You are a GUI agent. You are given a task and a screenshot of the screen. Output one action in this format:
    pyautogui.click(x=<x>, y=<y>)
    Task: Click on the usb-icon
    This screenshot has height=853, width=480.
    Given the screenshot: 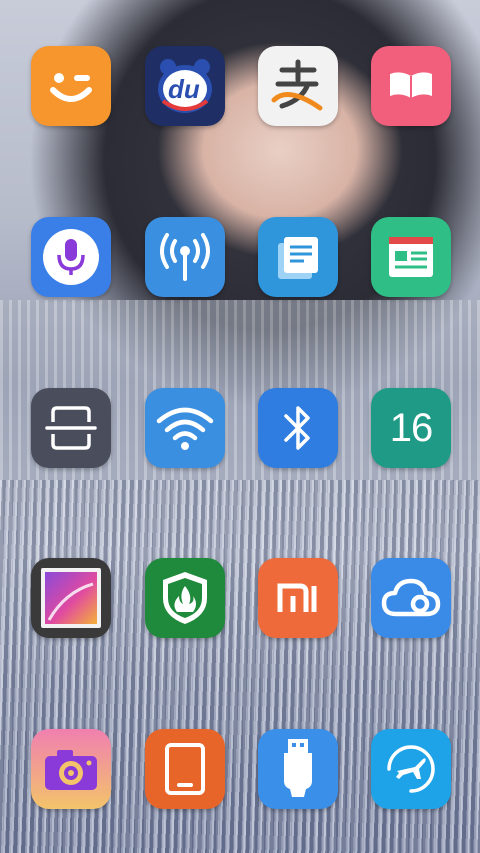 What is the action you would take?
    pyautogui.click(x=298, y=768)
    